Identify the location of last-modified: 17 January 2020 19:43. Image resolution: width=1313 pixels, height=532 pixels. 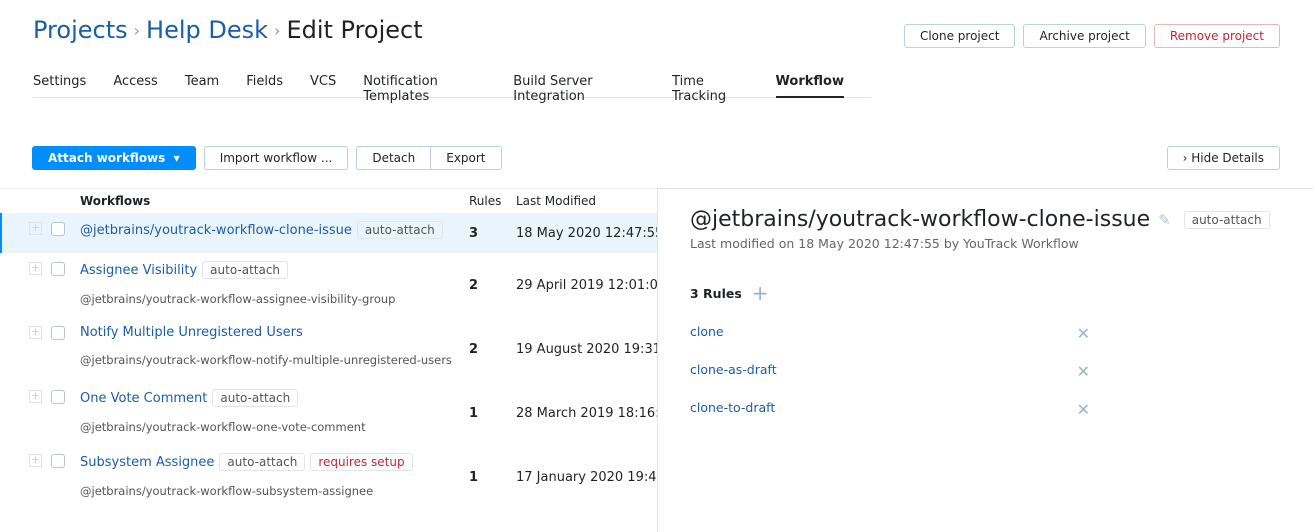
(586, 477).